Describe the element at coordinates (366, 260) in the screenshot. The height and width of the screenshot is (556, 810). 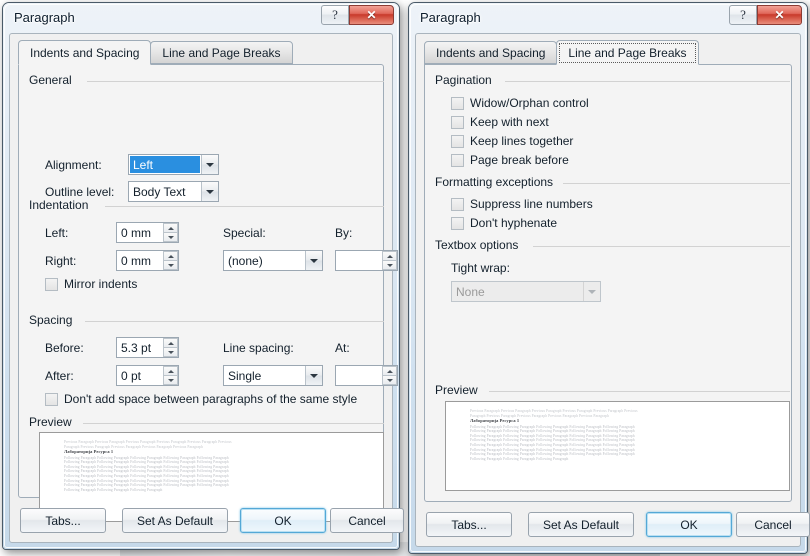
I see `by-stepper` at that location.